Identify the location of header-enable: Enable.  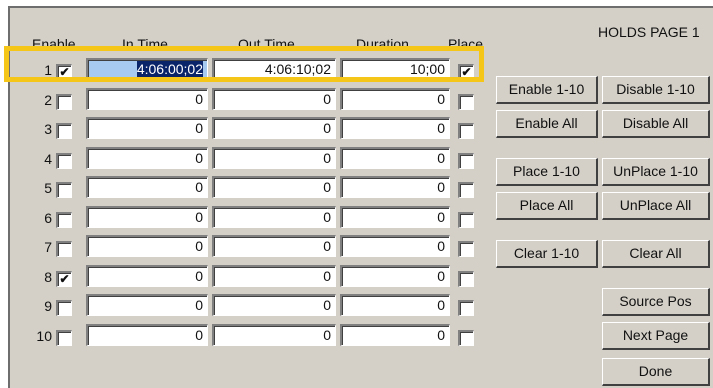
(54, 44).